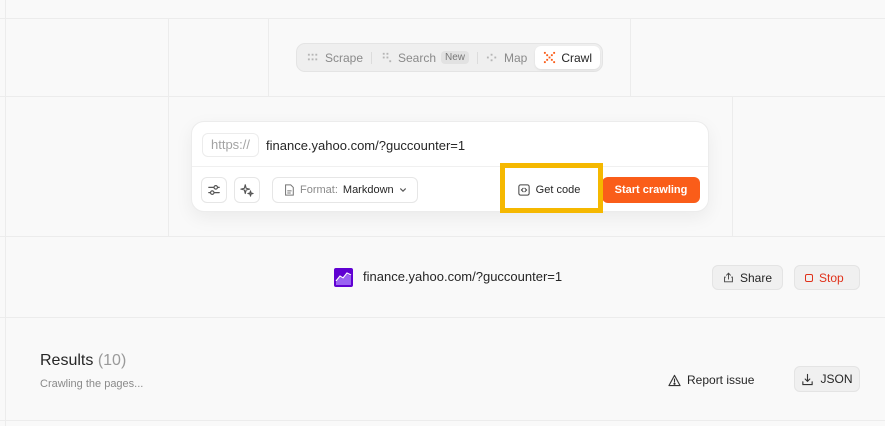 The image size is (885, 426). Describe the element at coordinates (831, 277) in the screenshot. I see `stop-label: Stop` at that location.